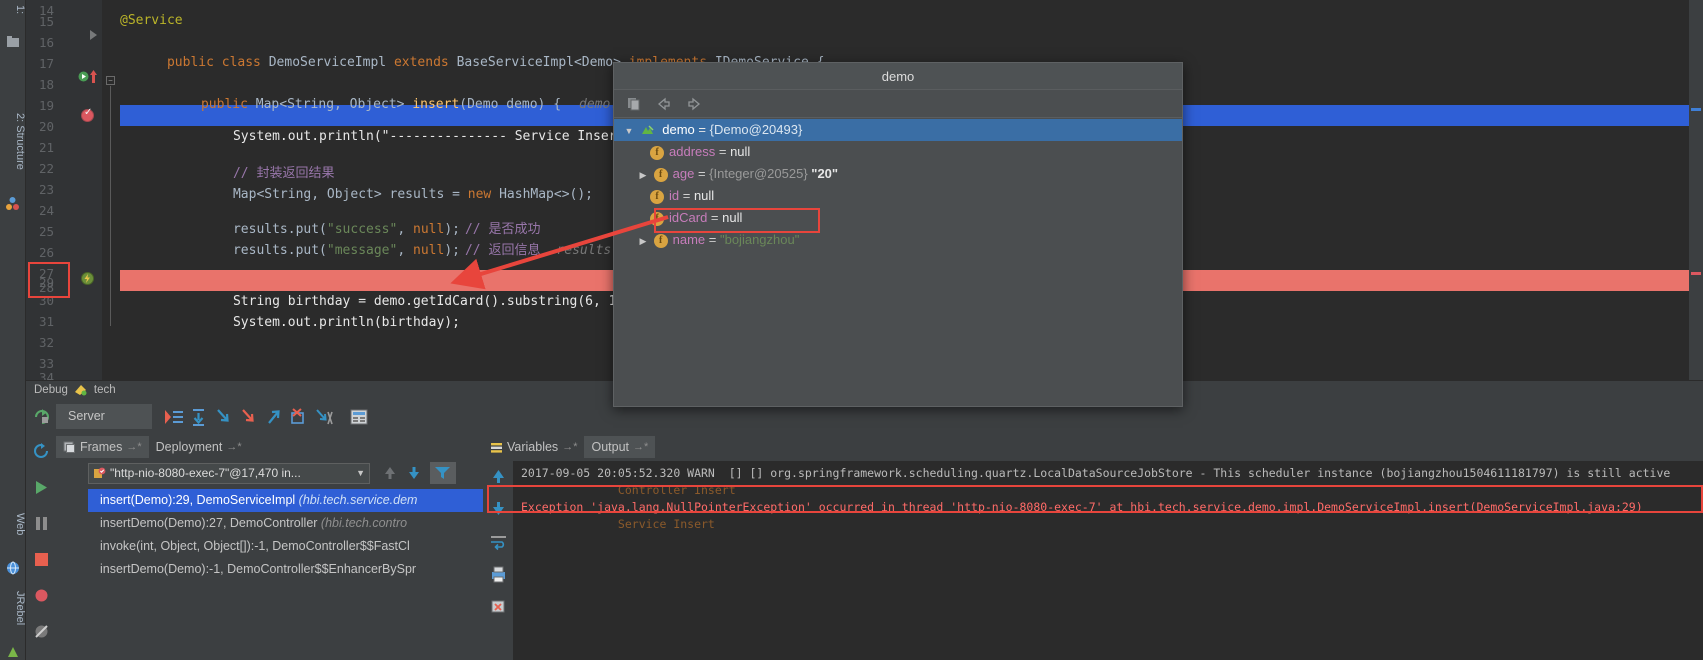 This screenshot has width=1703, height=660. What do you see at coordinates (46, 21) in the screenshot?
I see `line-number: 15` at bounding box center [46, 21].